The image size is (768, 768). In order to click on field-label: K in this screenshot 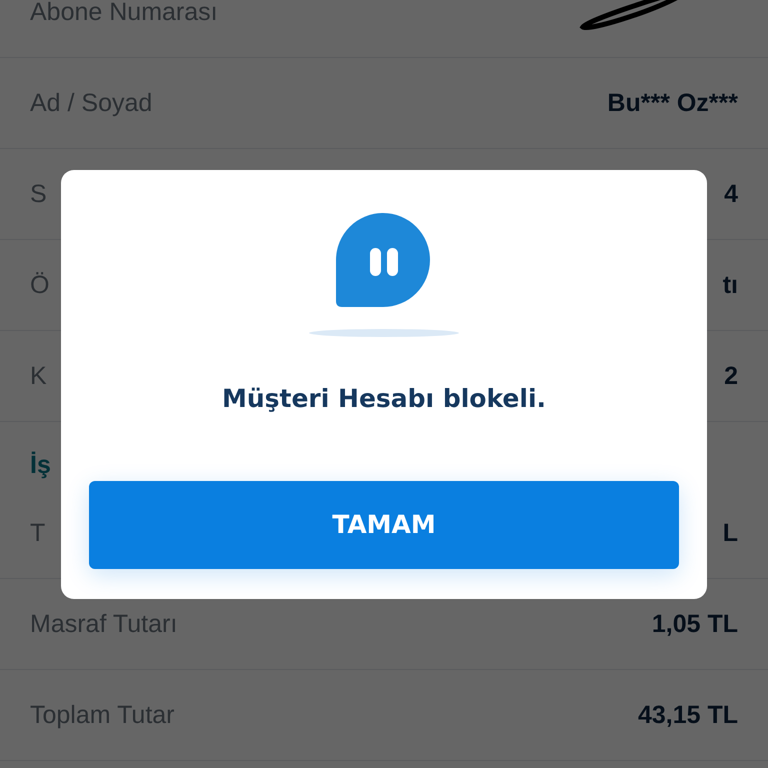, I will do `click(38, 376)`.